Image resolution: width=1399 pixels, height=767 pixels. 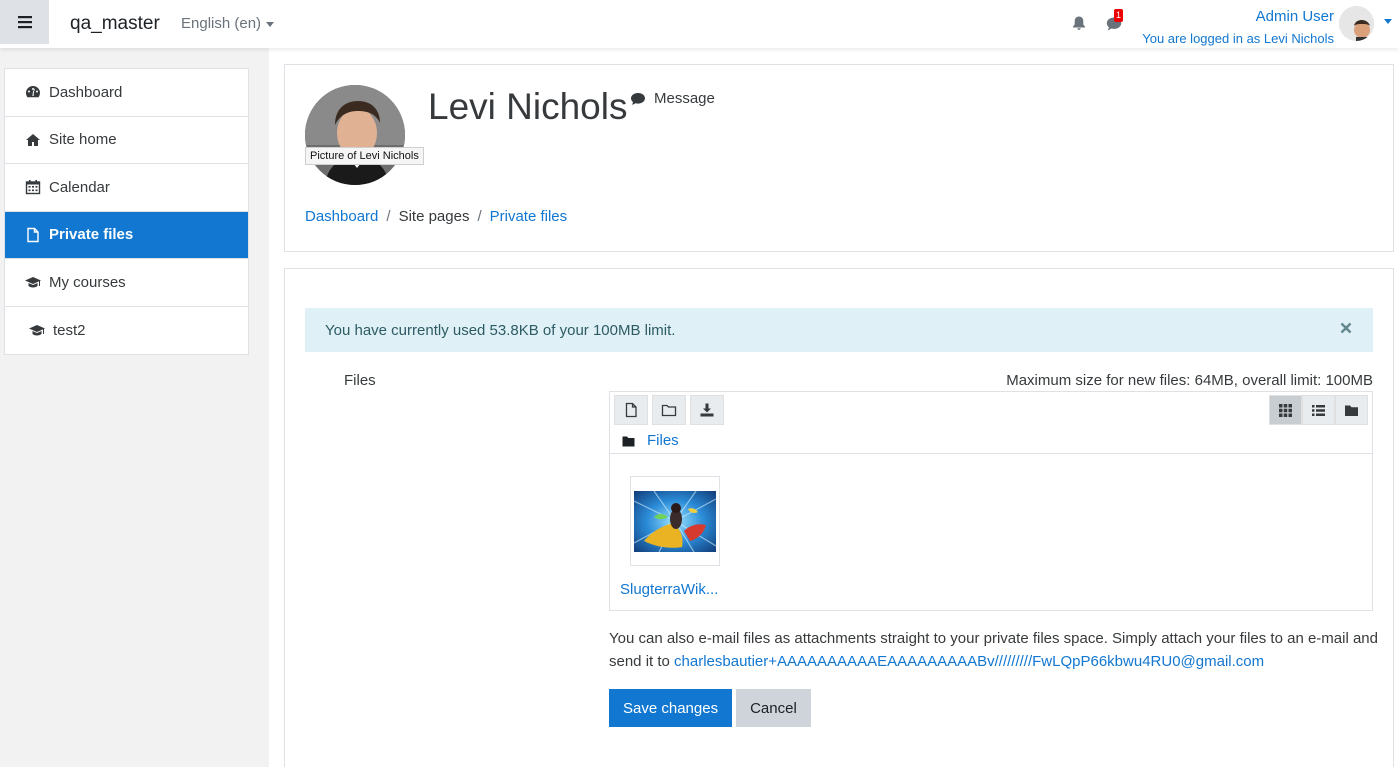 What do you see at coordinates (1119, 15) in the screenshot?
I see `message-count-badge: 1` at bounding box center [1119, 15].